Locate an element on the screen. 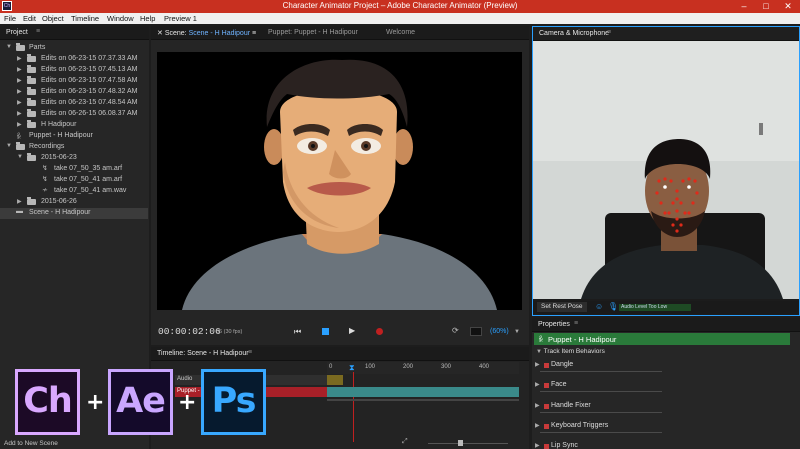 The width and height of the screenshot is (800, 449). close-icon: ✕ is located at coordinates (788, 6).